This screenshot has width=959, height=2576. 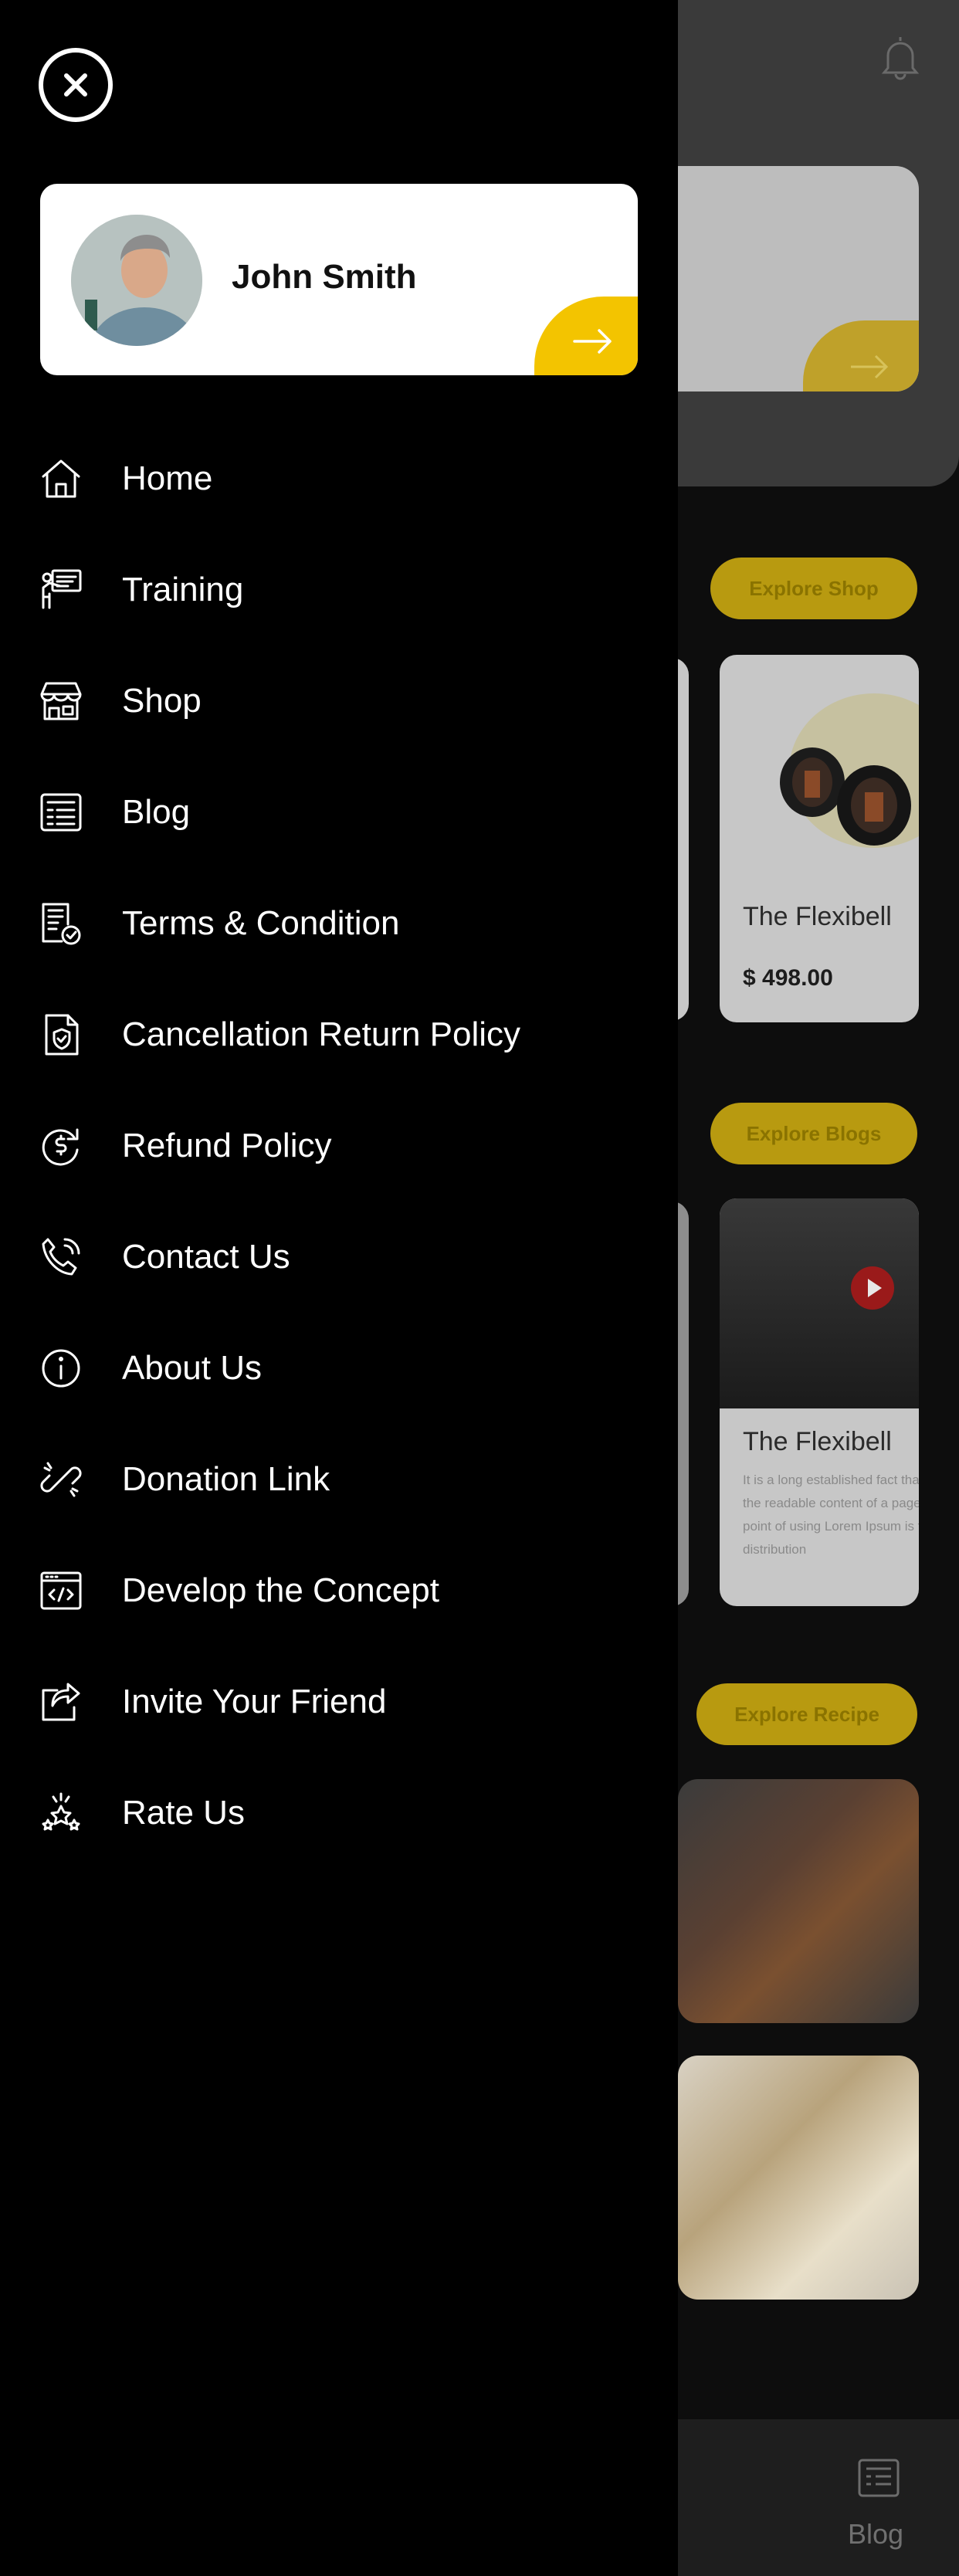 What do you see at coordinates (875, 2534) in the screenshot?
I see `bottom-nav-blog-label: Blog` at bounding box center [875, 2534].